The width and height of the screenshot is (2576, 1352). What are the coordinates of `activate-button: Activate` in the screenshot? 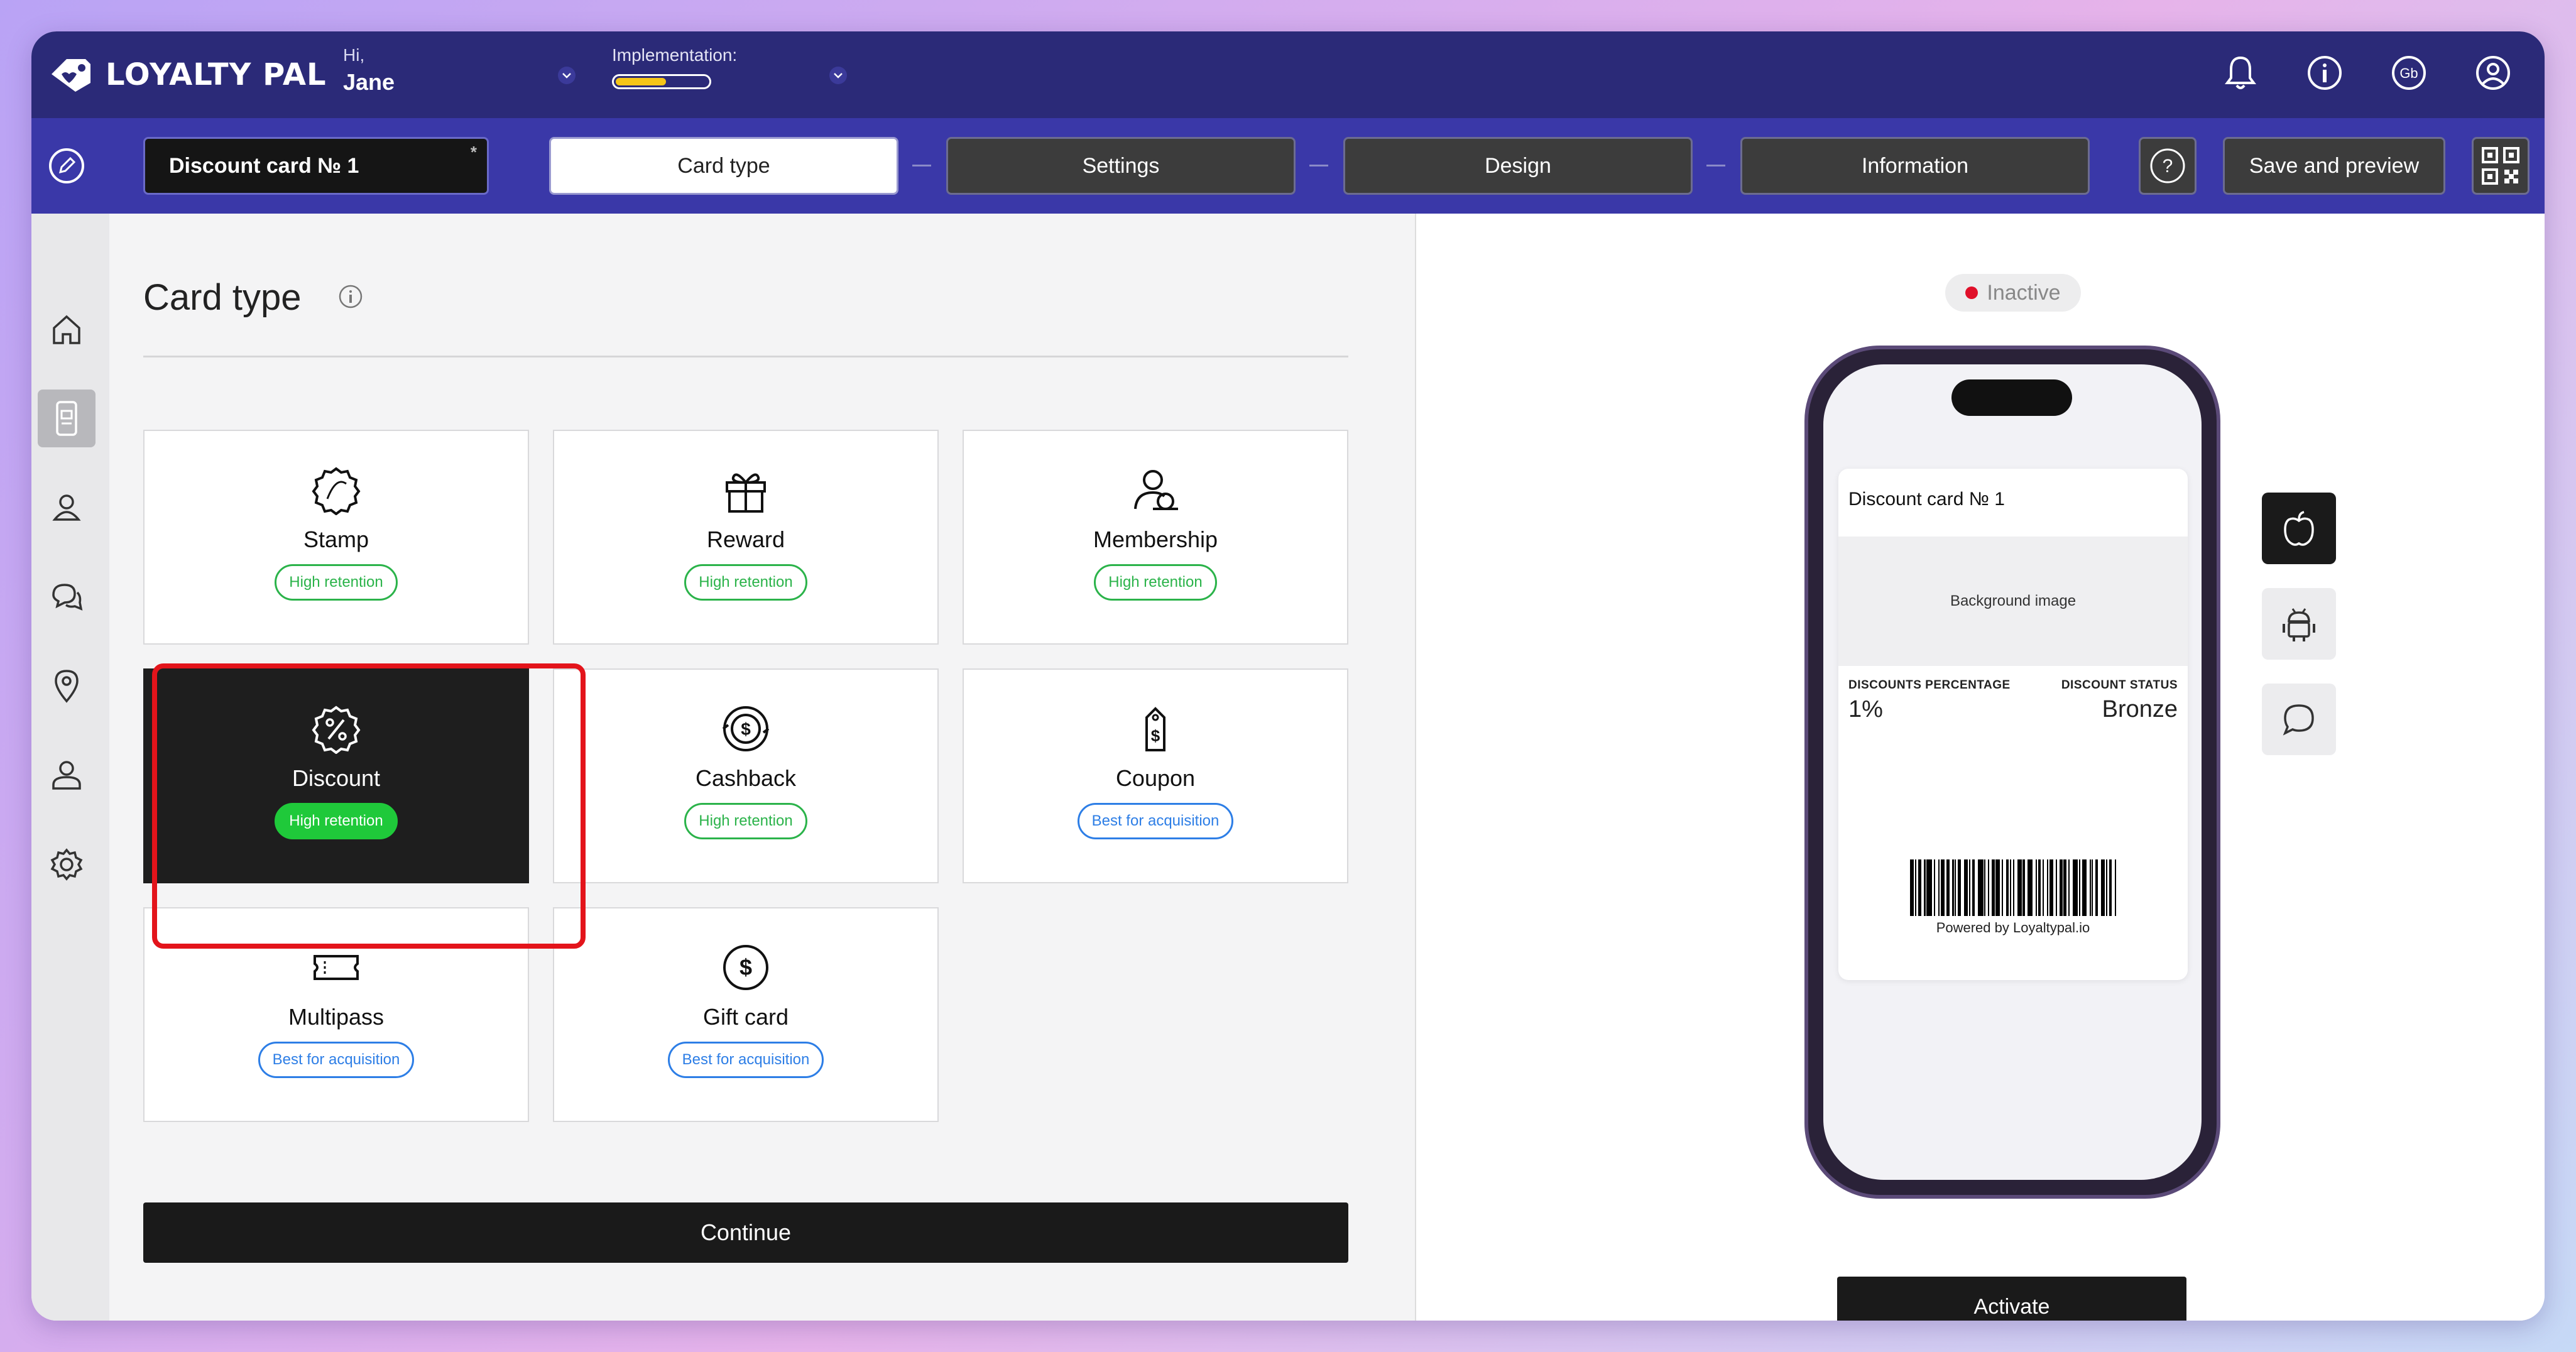 It's located at (2012, 1299).